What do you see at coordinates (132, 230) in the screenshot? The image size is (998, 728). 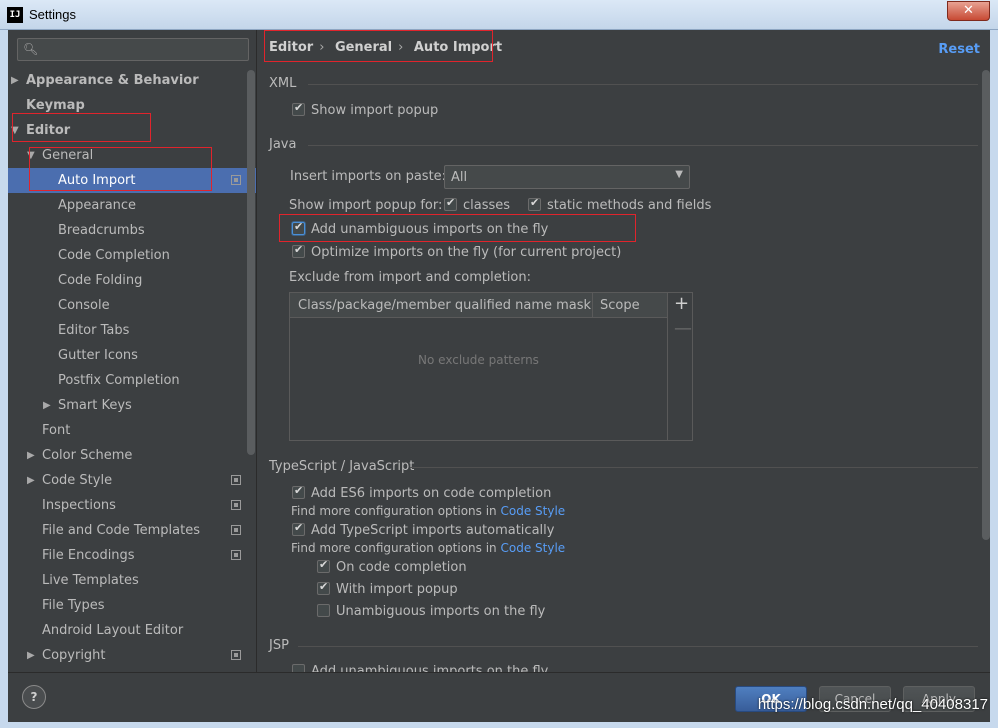 I see `tree-item-breadcrumbs: Breadcrumbs` at bounding box center [132, 230].